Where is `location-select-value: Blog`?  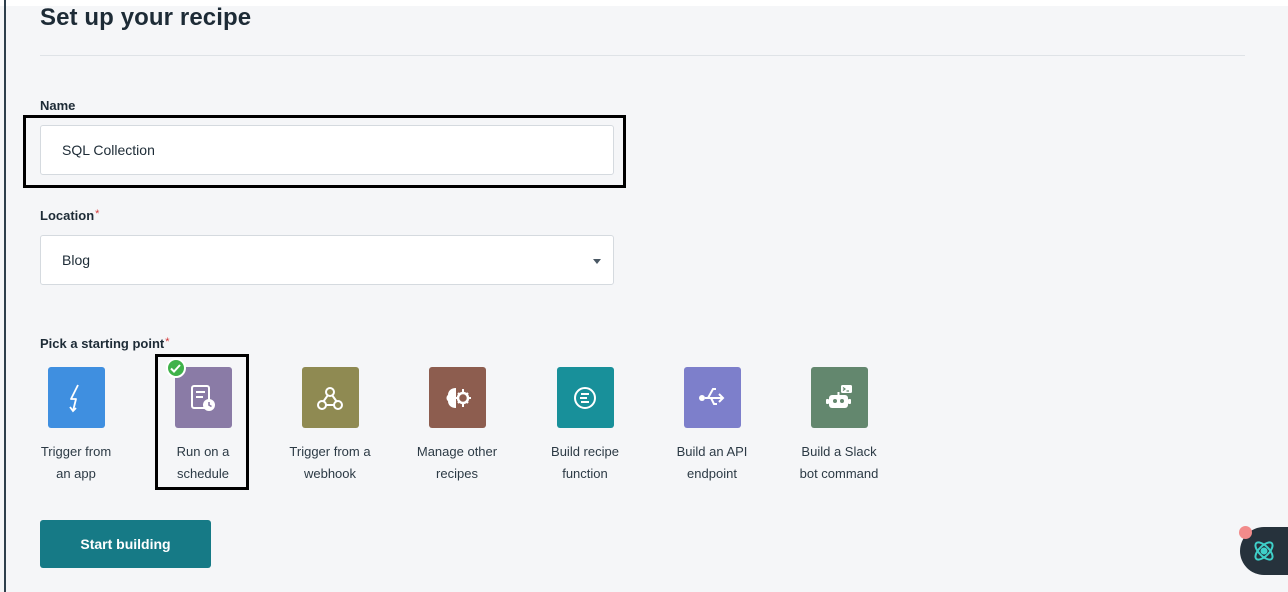
location-select-value: Blog is located at coordinates (76, 260).